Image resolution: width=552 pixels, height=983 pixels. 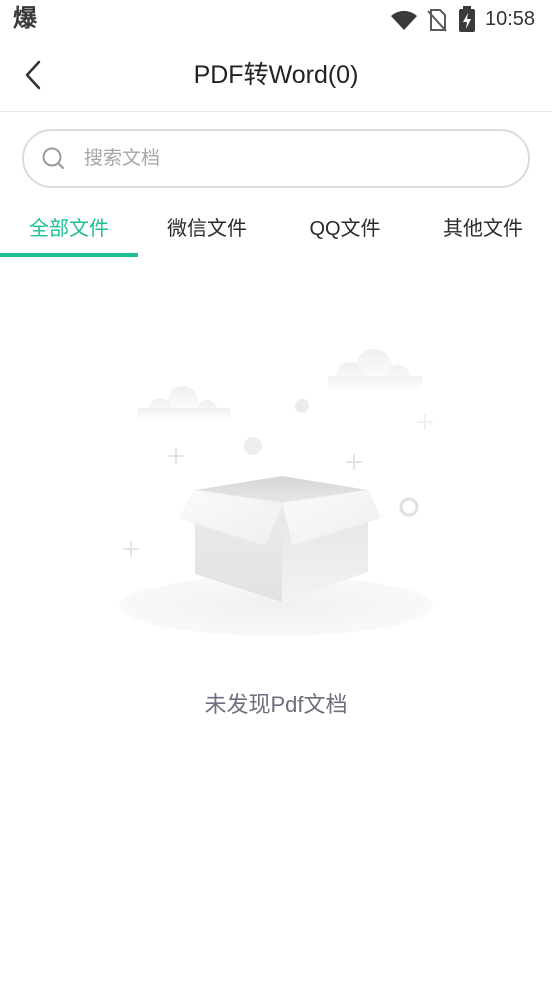 What do you see at coordinates (184, 403) in the screenshot?
I see `cloud-left-decoration` at bounding box center [184, 403].